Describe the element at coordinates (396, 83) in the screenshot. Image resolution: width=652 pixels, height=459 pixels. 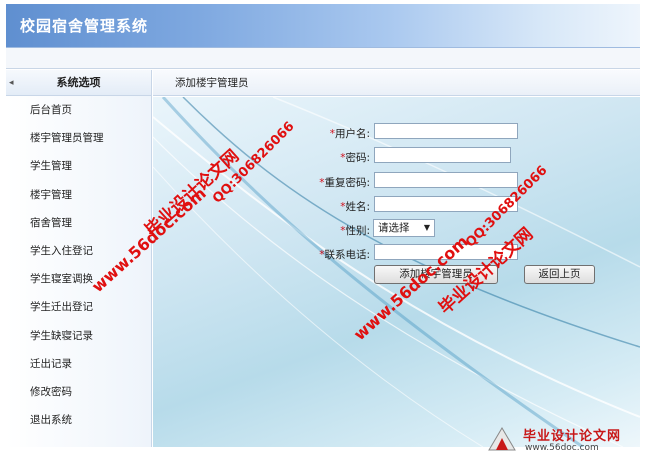
I see `breadcrumb: 添加楼宇管理员` at that location.